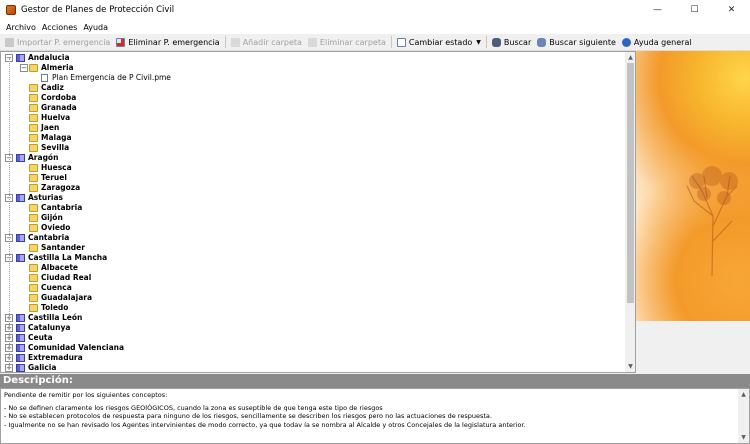 The height and width of the screenshot is (444, 750). I want to click on tree-folder-node: Sevilla, so click(311, 148).